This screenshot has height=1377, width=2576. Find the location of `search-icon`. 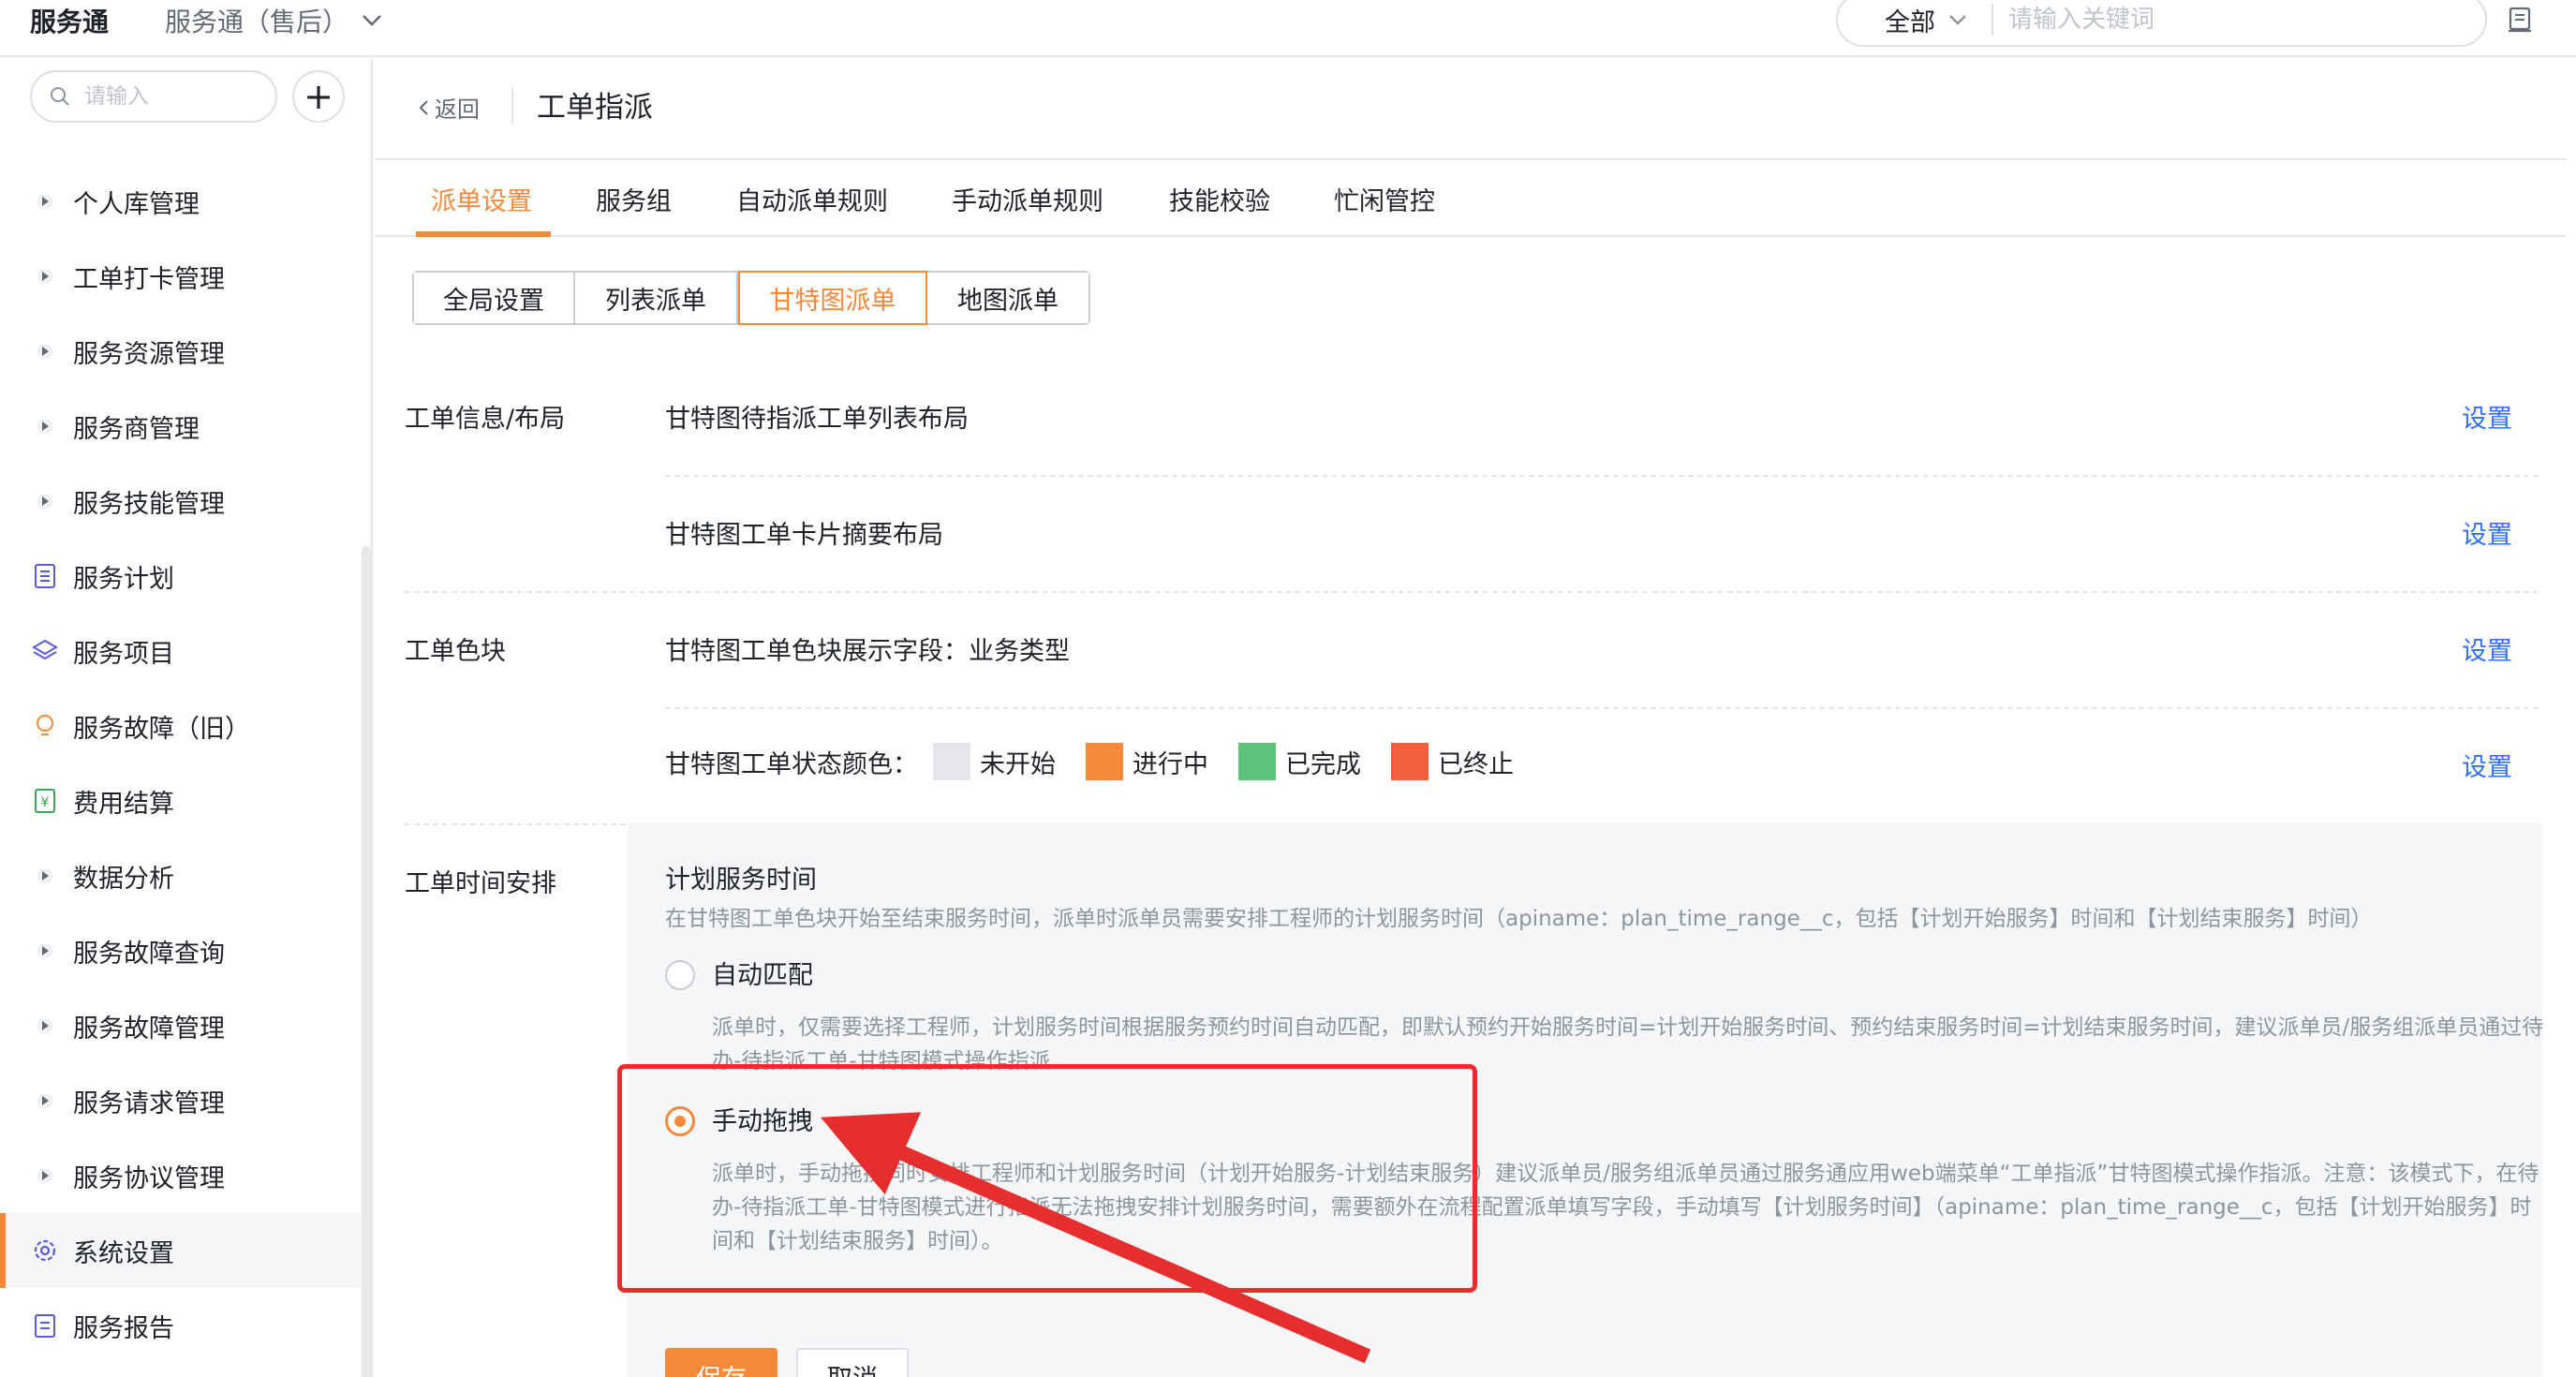

search-icon is located at coordinates (60, 96).